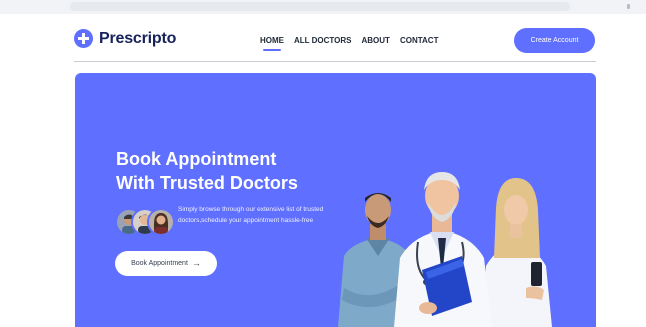 This screenshot has width=646, height=327. I want to click on brand-logo: Prescripto, so click(125, 38).